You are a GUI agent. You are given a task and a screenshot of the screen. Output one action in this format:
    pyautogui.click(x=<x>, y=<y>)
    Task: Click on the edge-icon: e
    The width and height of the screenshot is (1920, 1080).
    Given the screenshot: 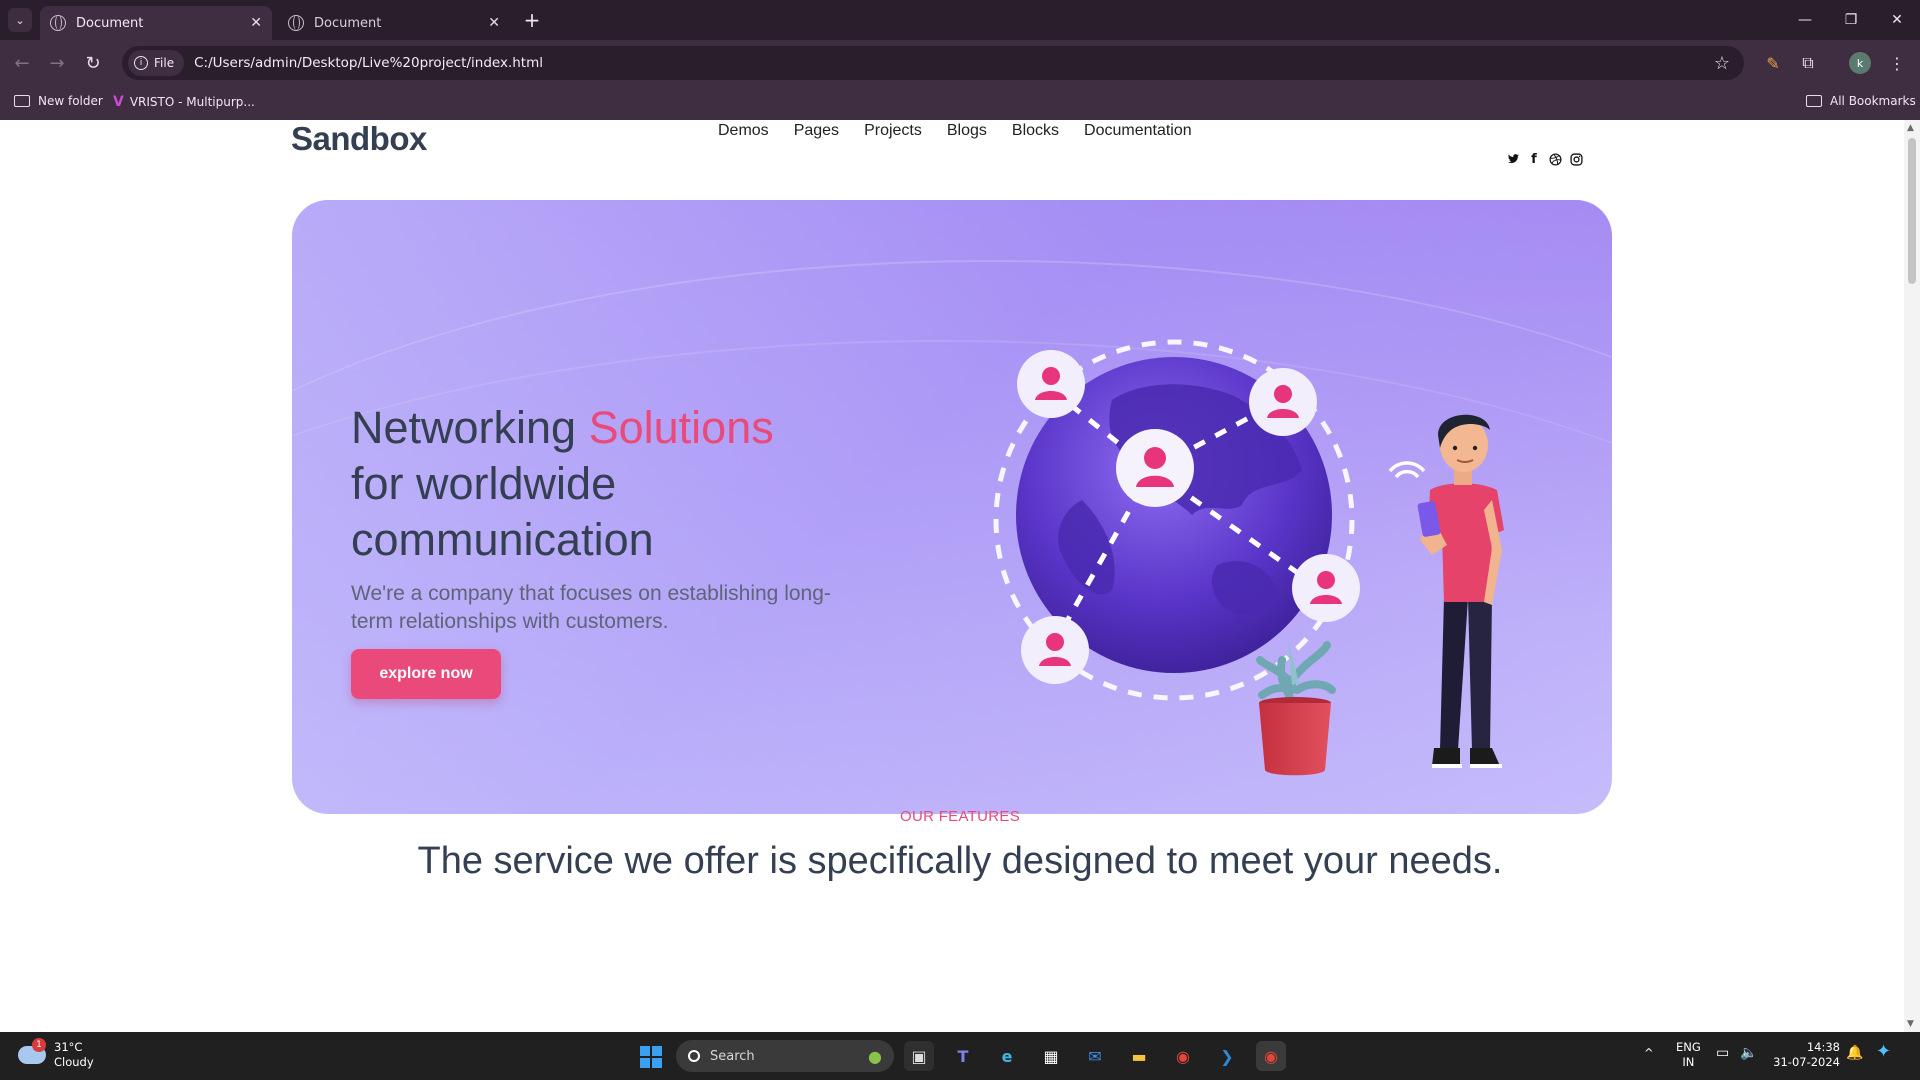 What is the action you would take?
    pyautogui.click(x=1007, y=1056)
    